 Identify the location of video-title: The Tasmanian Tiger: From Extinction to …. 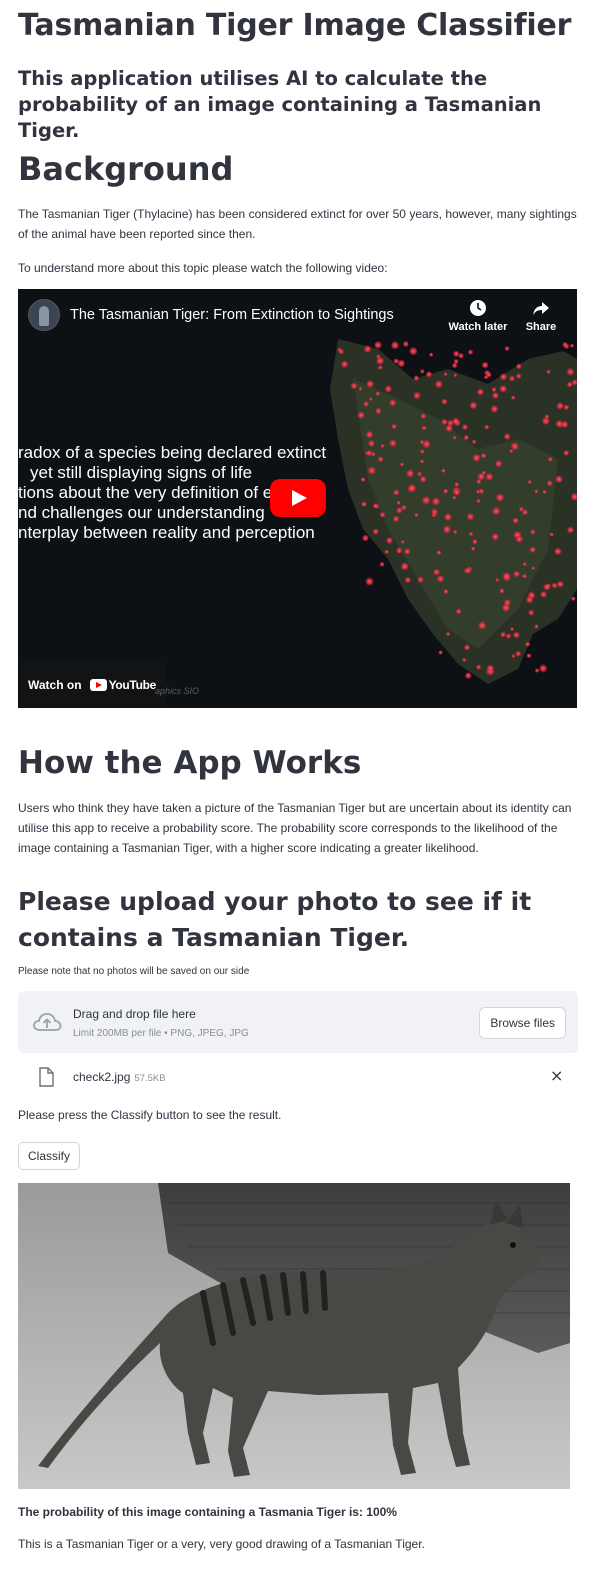
(232, 315).